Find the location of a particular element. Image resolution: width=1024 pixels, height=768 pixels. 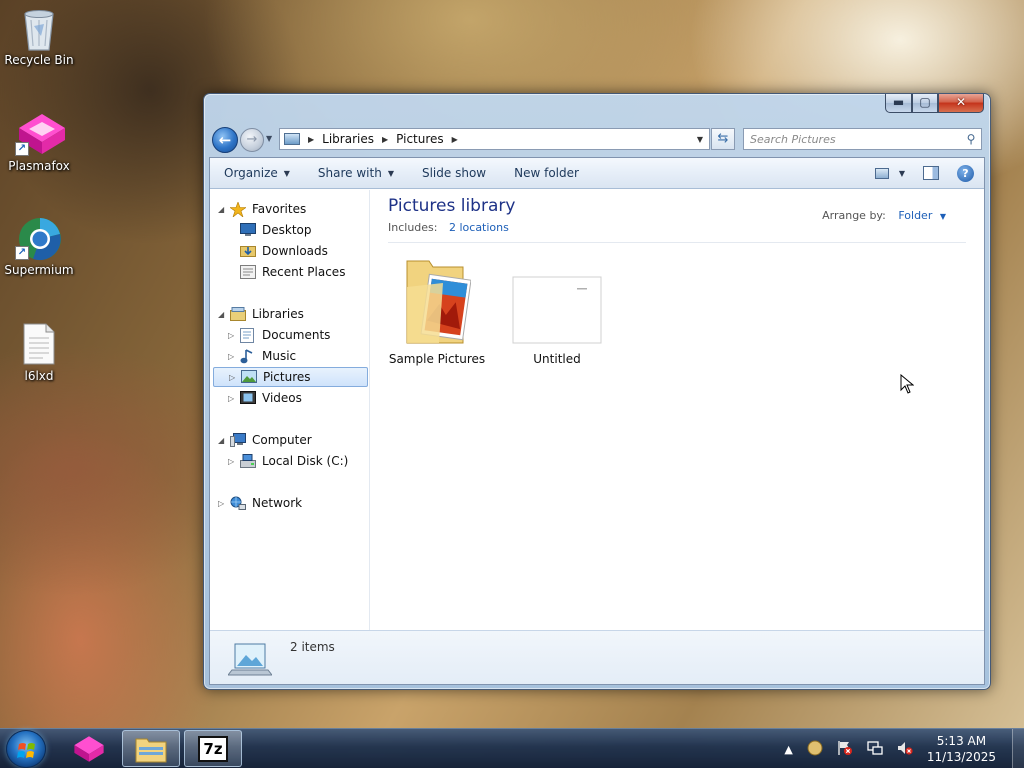

show-hidden-icons-button: ▲ is located at coordinates (788, 749).